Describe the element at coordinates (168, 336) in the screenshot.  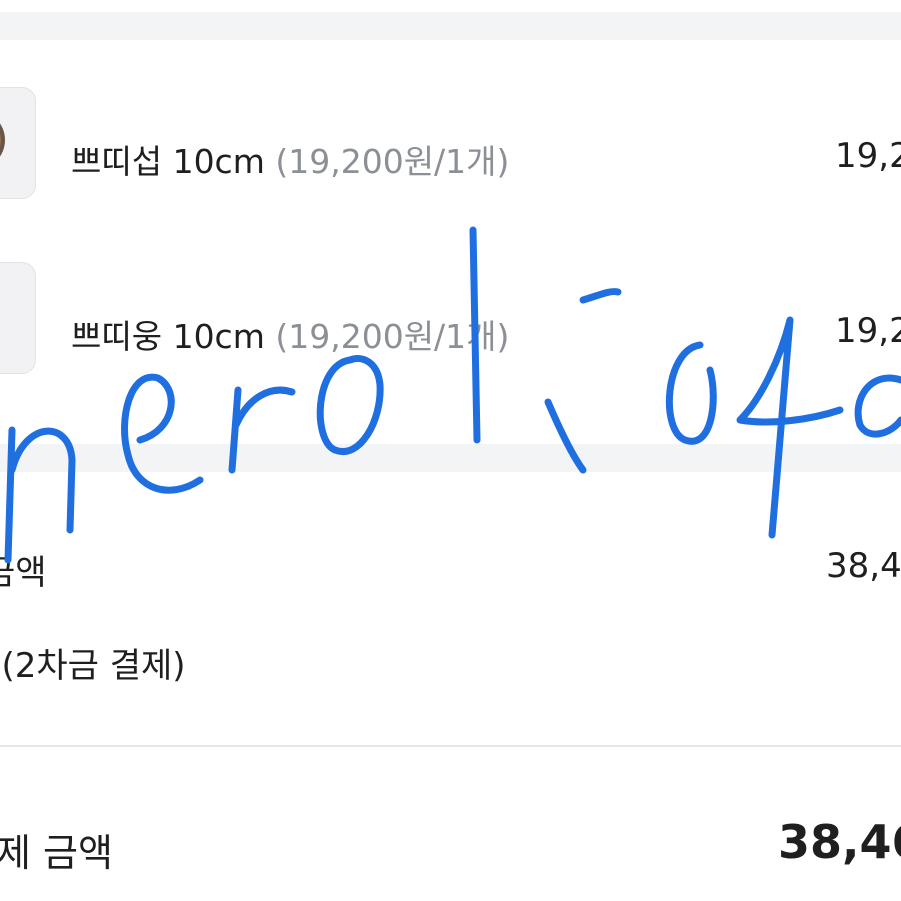
I see `item-name: 쁘띠웅 10cm` at that location.